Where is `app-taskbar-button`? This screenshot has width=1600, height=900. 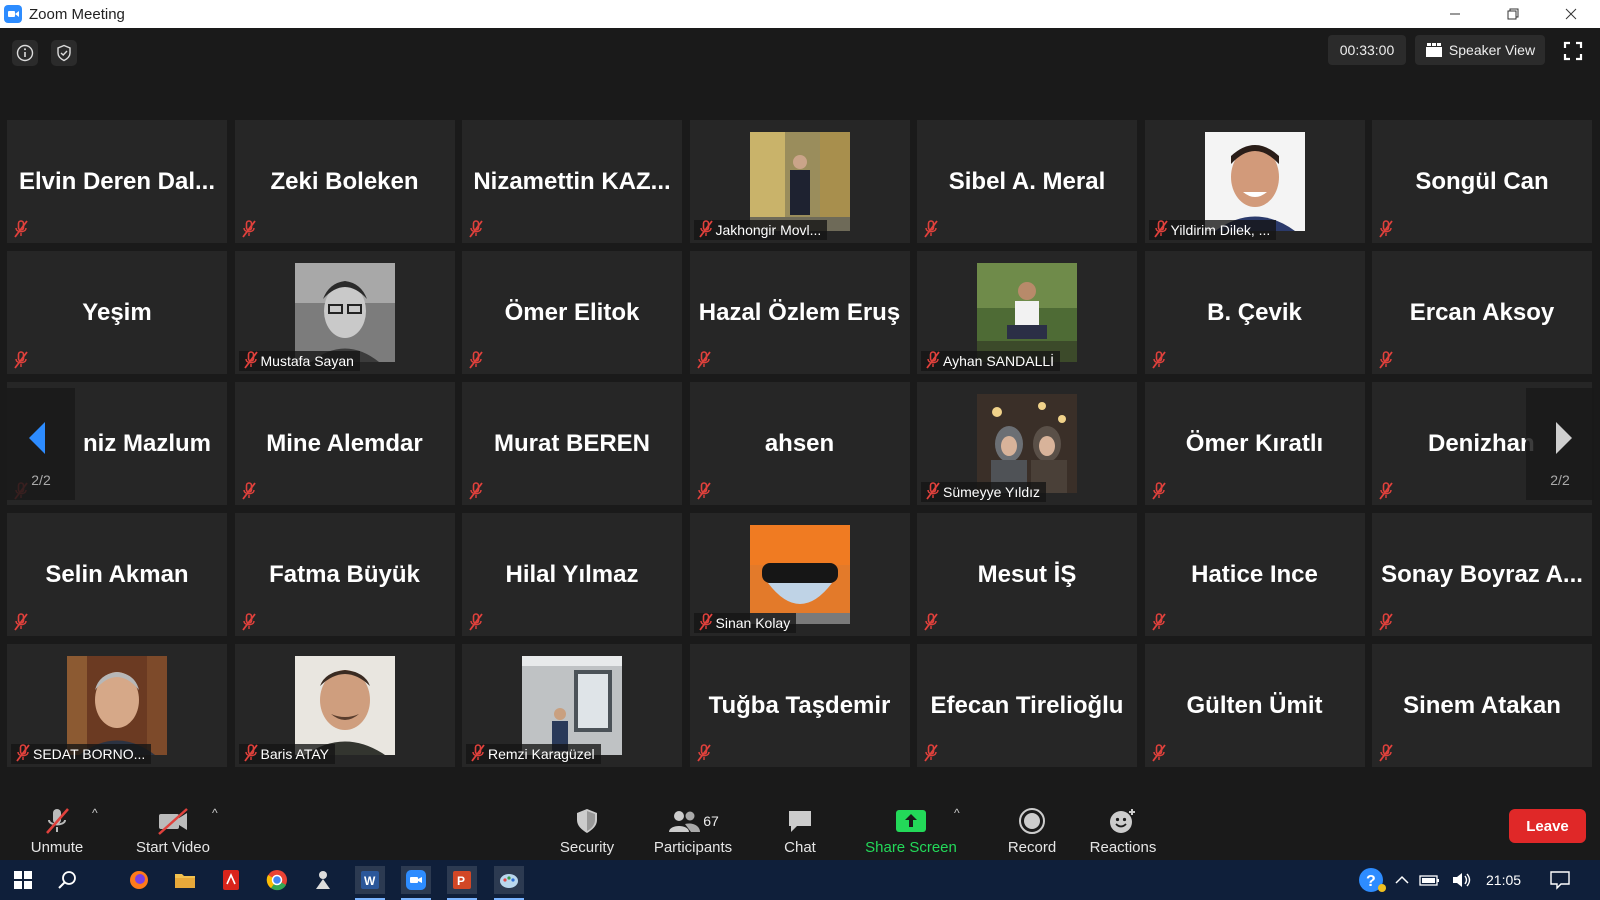
app-taskbar-button is located at coordinates (323, 880).